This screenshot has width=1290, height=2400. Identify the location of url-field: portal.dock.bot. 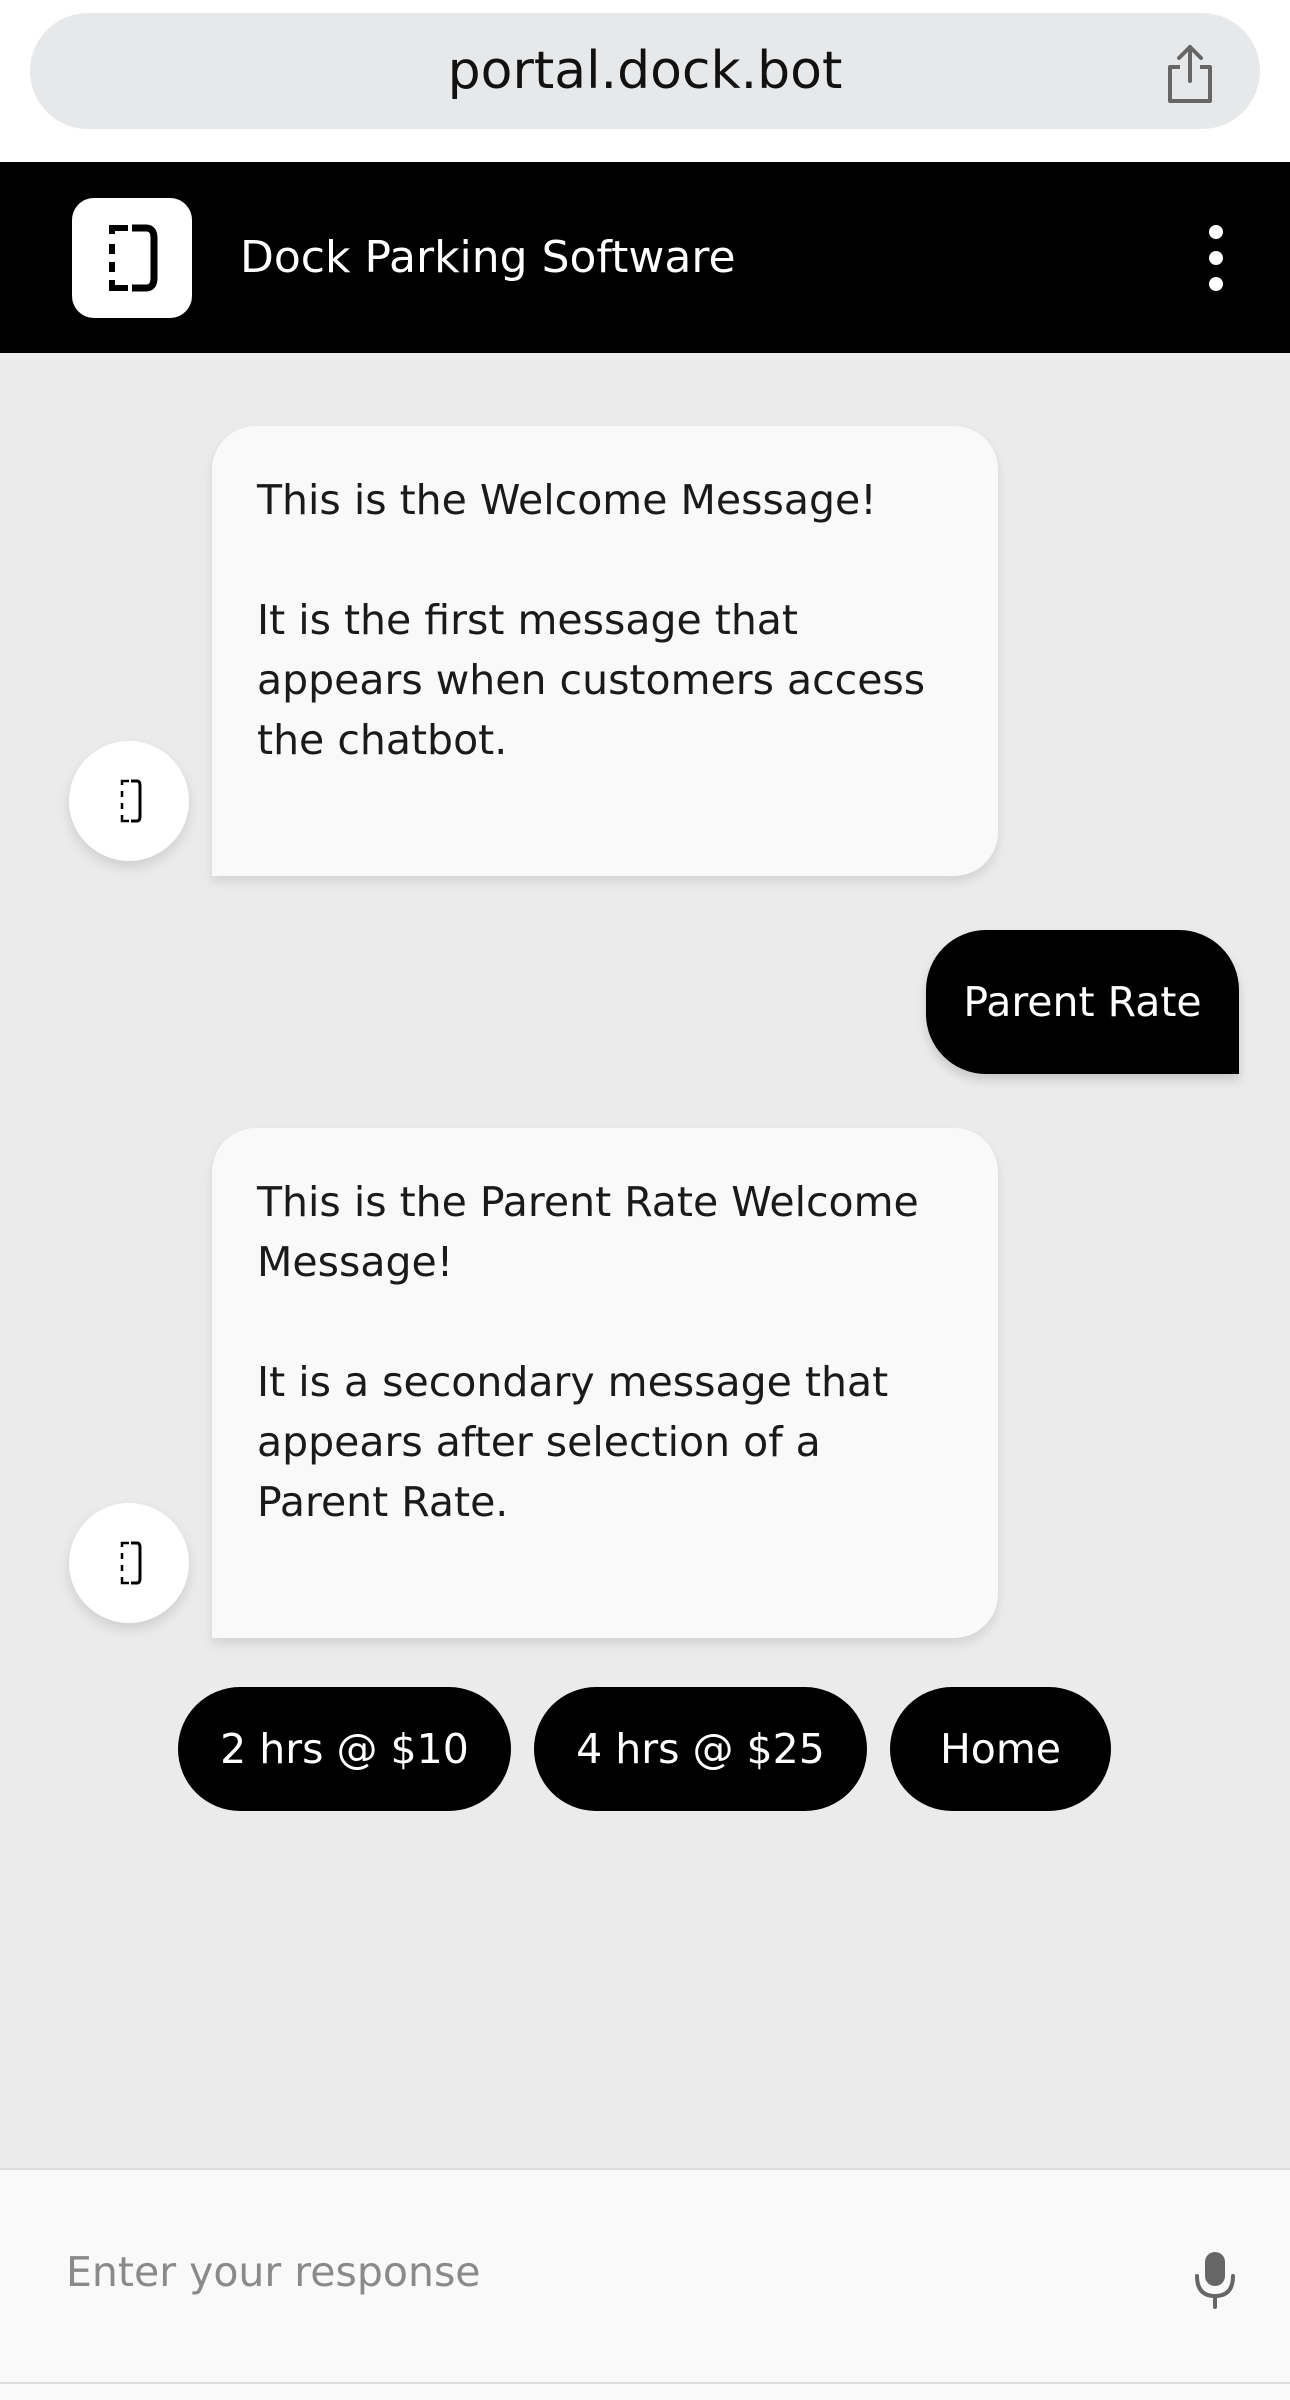
(645, 71).